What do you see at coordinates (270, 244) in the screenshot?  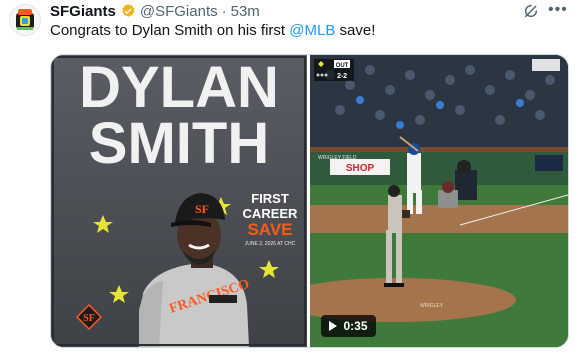 I see `graphic-date: JUNE 2, 2026 AT CHC` at bounding box center [270, 244].